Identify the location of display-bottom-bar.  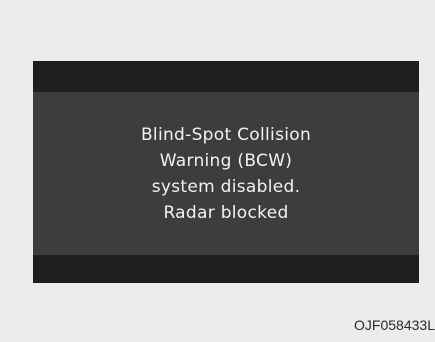
(226, 269).